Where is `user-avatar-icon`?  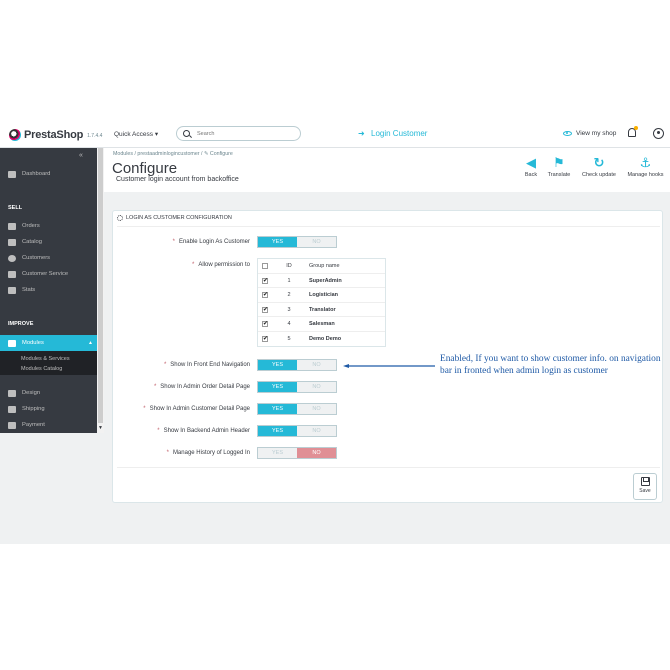 user-avatar-icon is located at coordinates (658, 133).